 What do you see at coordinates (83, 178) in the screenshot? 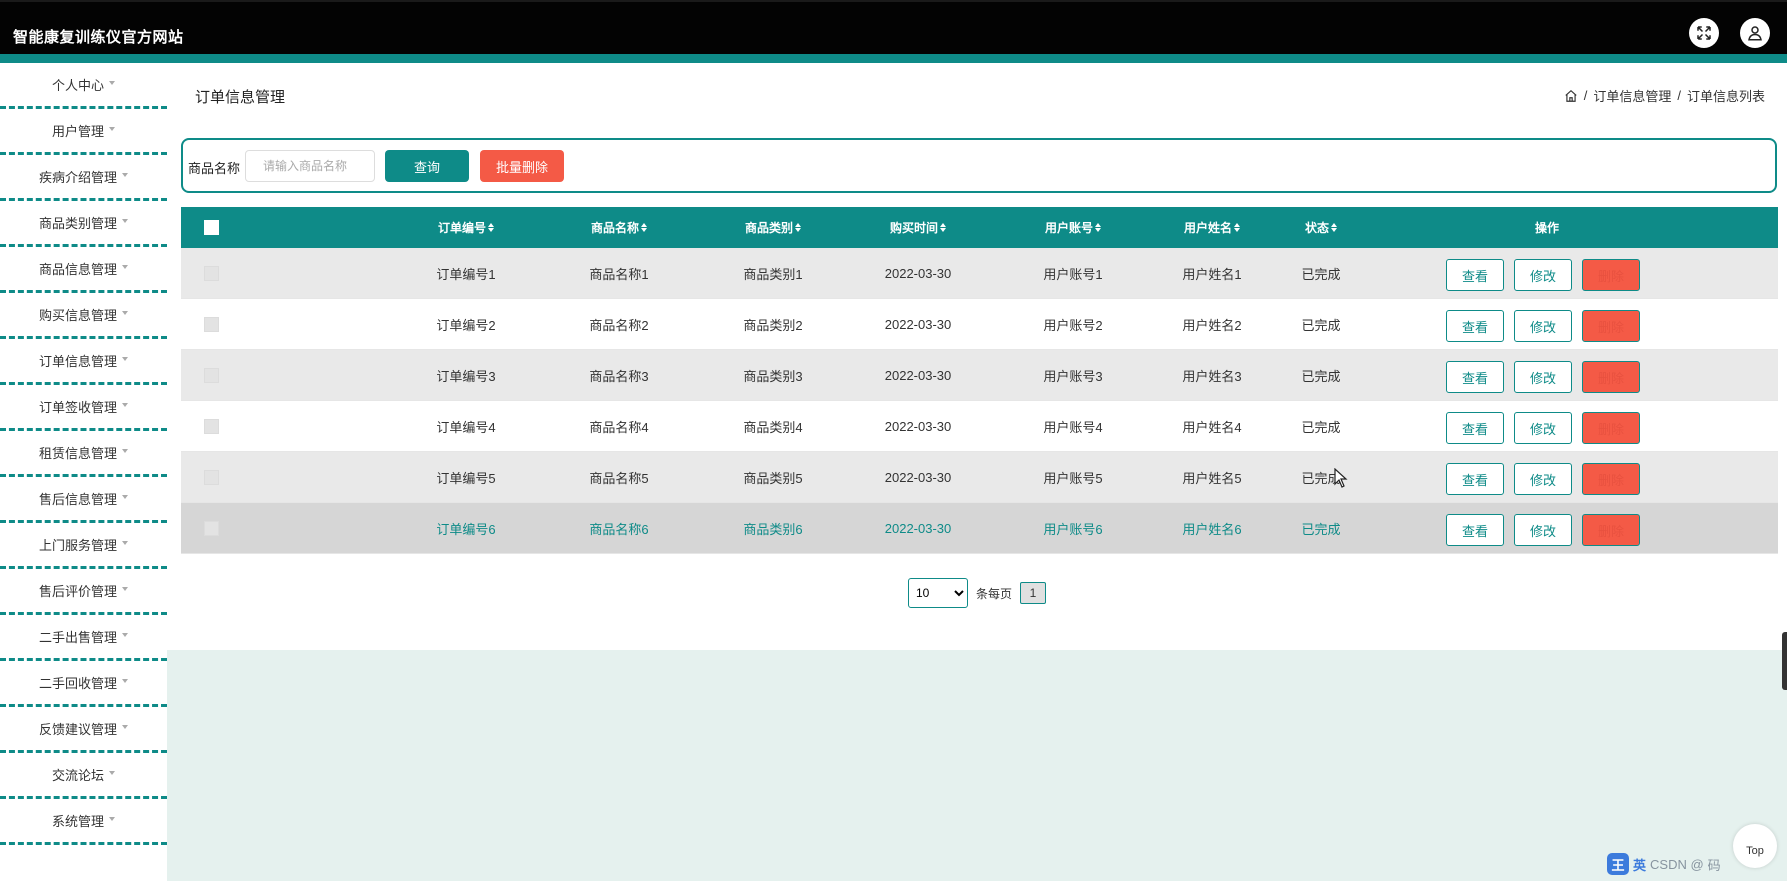
I see `sidebar-item: 疾病介绍管理` at bounding box center [83, 178].